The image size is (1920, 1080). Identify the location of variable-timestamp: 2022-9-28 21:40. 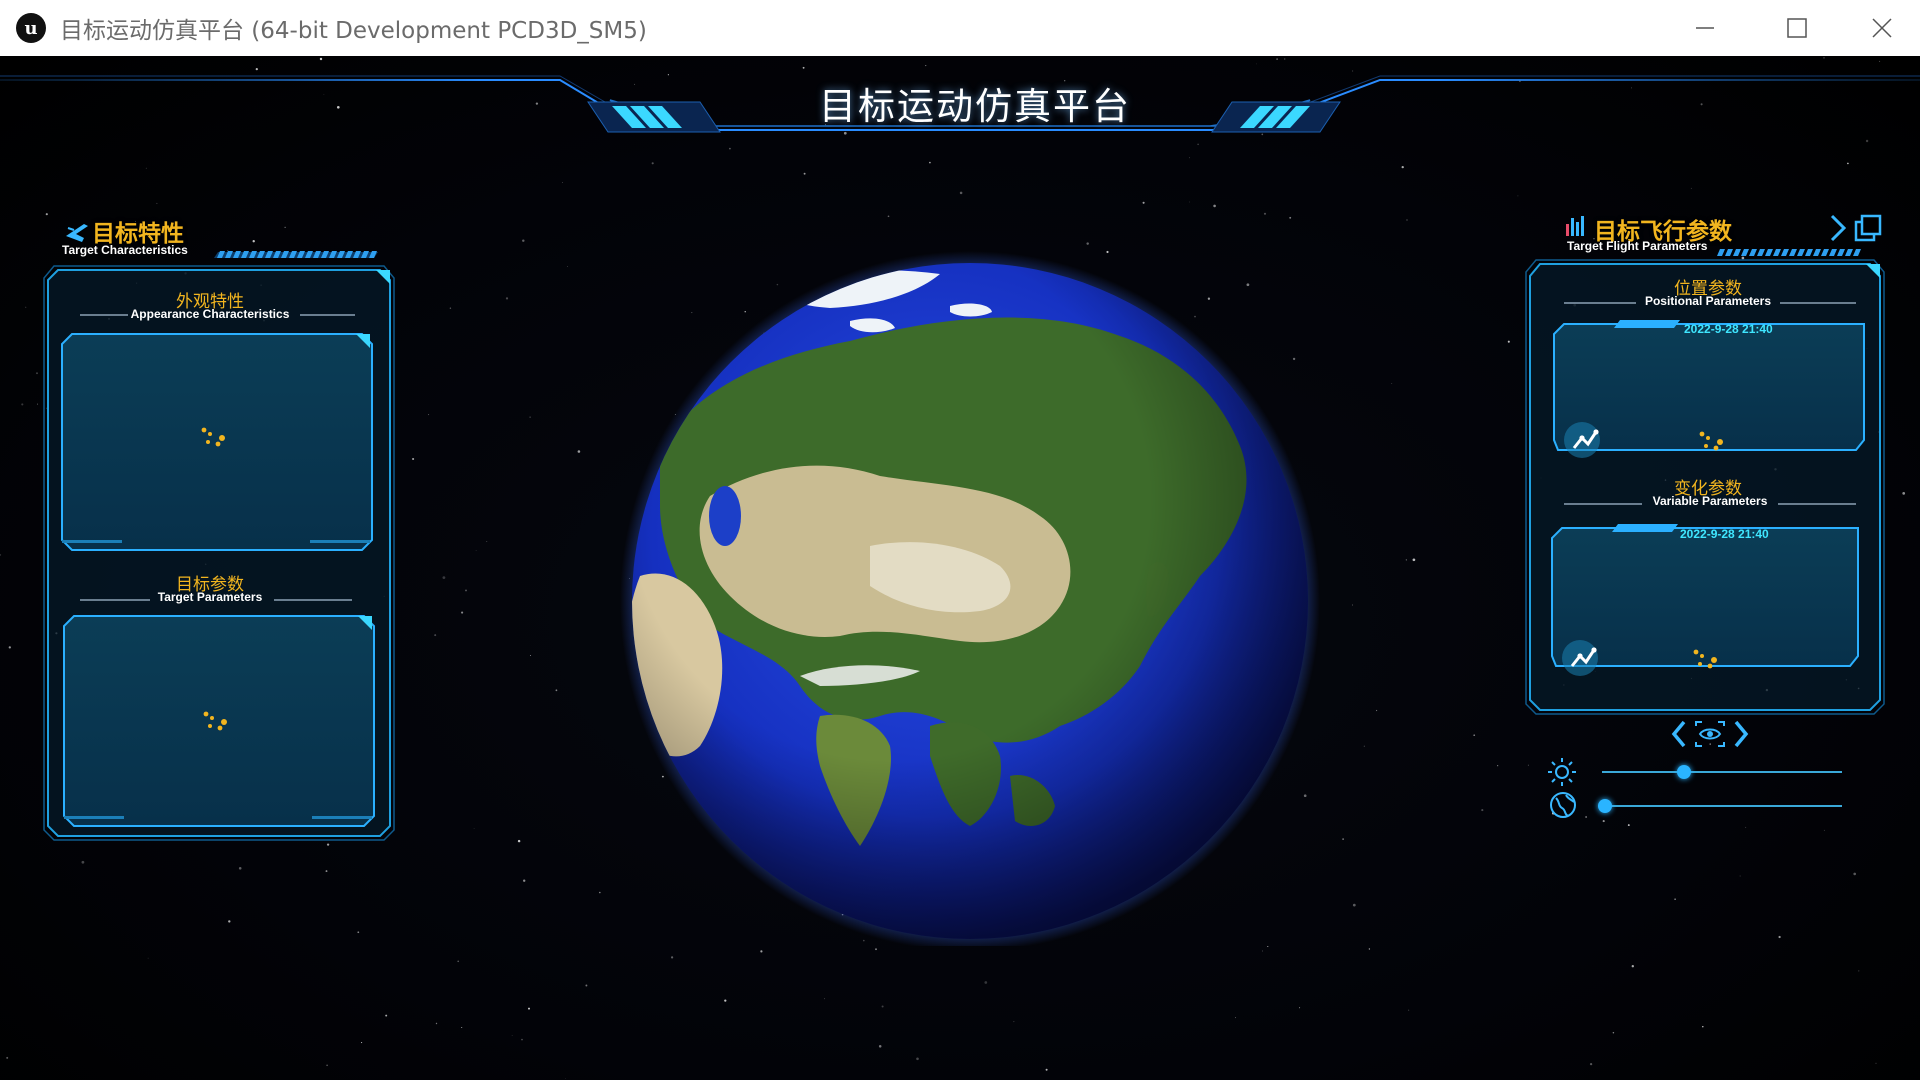
(1724, 534).